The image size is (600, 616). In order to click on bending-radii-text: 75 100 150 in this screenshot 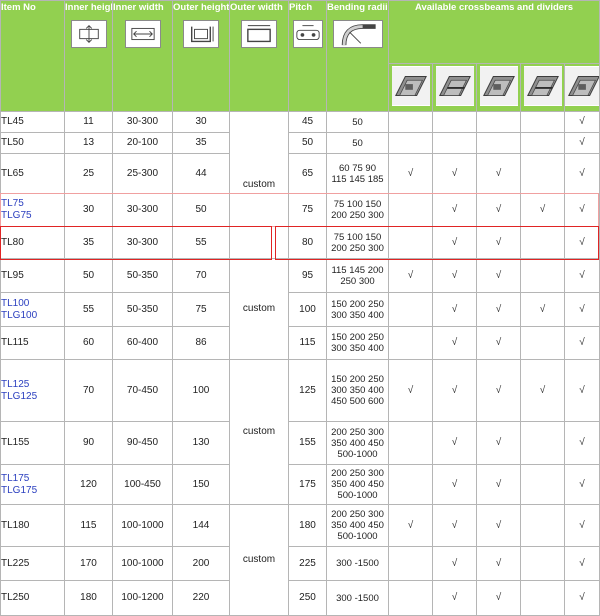, I will do `click(357, 204)`.